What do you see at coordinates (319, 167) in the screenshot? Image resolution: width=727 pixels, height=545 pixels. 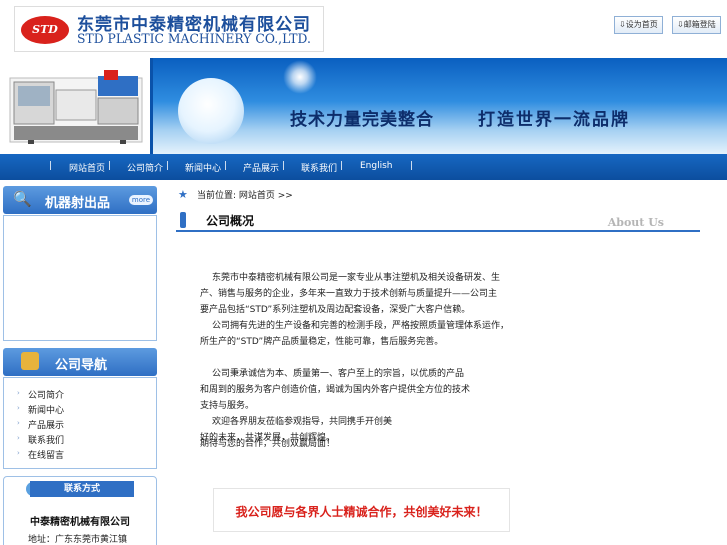 I see `nav-item-contact: 联系我们` at bounding box center [319, 167].